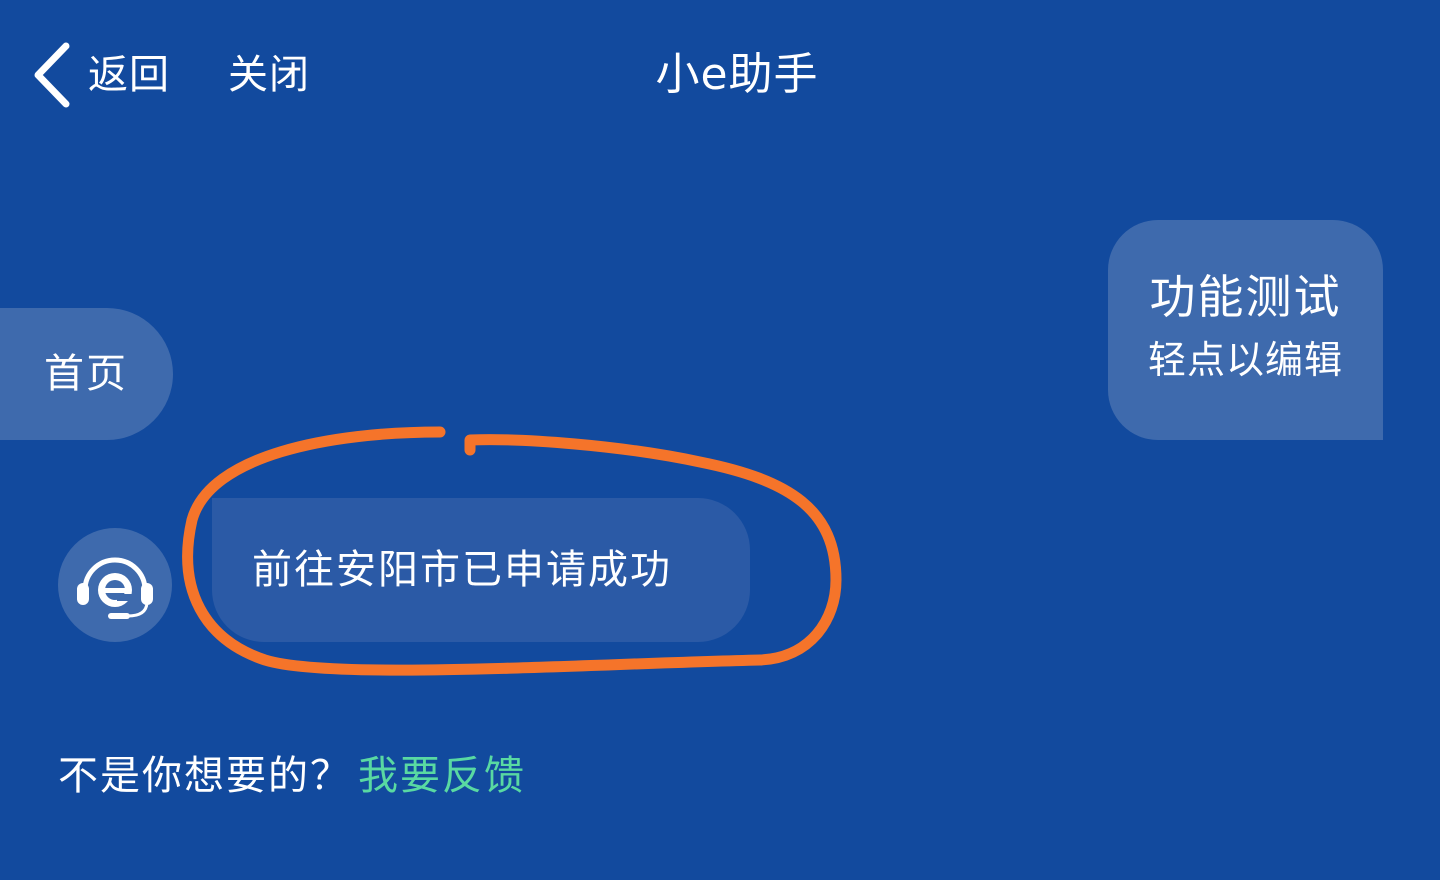  Describe the element at coordinates (115, 588) in the screenshot. I see `headset-e-icon` at that location.